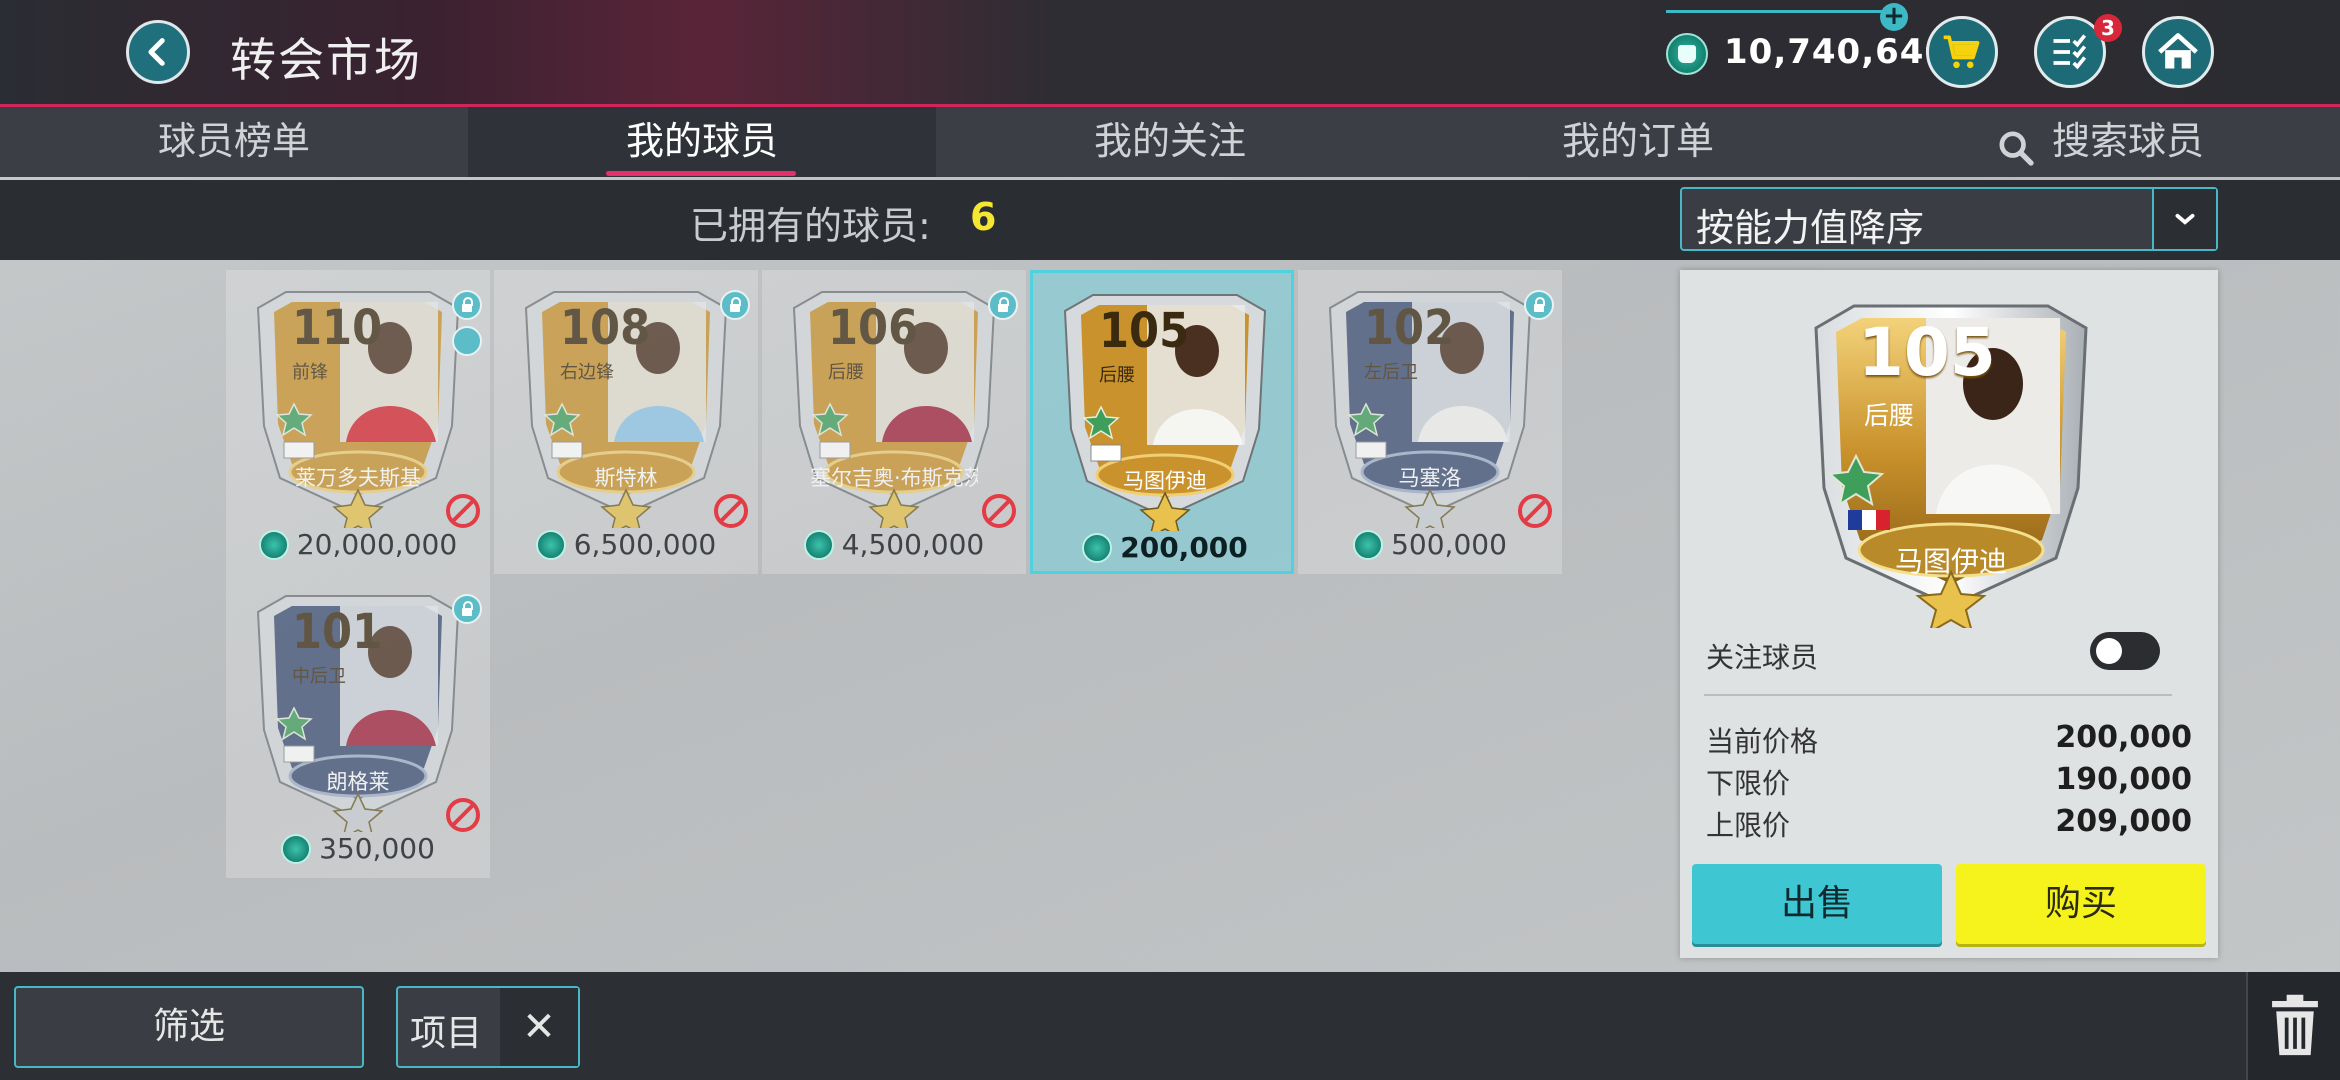  What do you see at coordinates (2123, 821) in the screenshot?
I see `max-price-value: 209,000` at bounding box center [2123, 821].